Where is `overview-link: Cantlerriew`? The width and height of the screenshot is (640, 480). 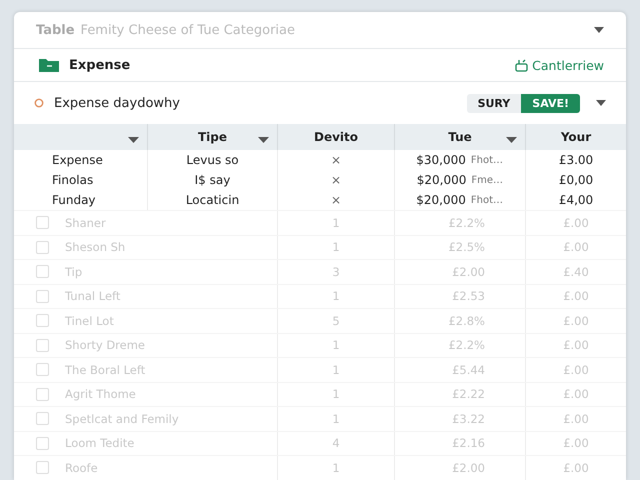
overview-link: Cantlerriew is located at coordinates (559, 65).